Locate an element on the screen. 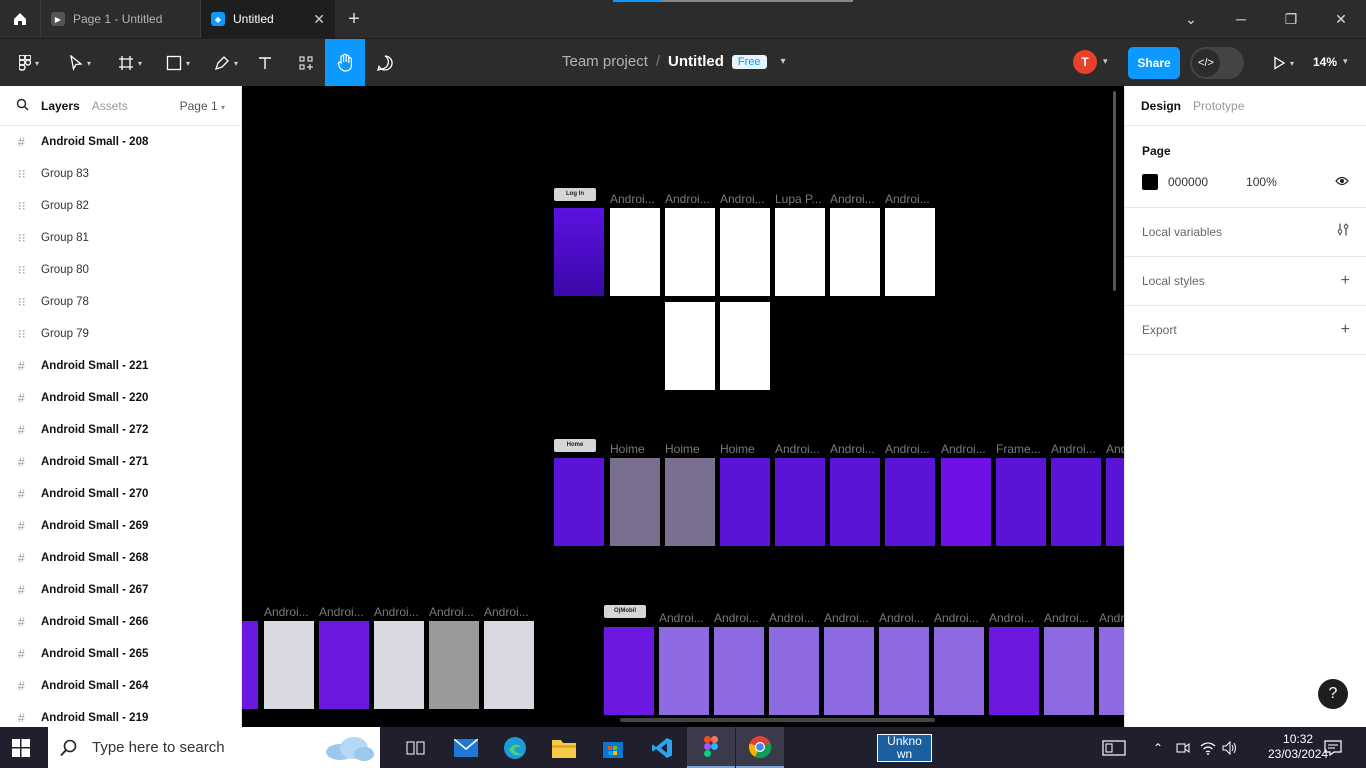  figma-app is located at coordinates (711, 747).